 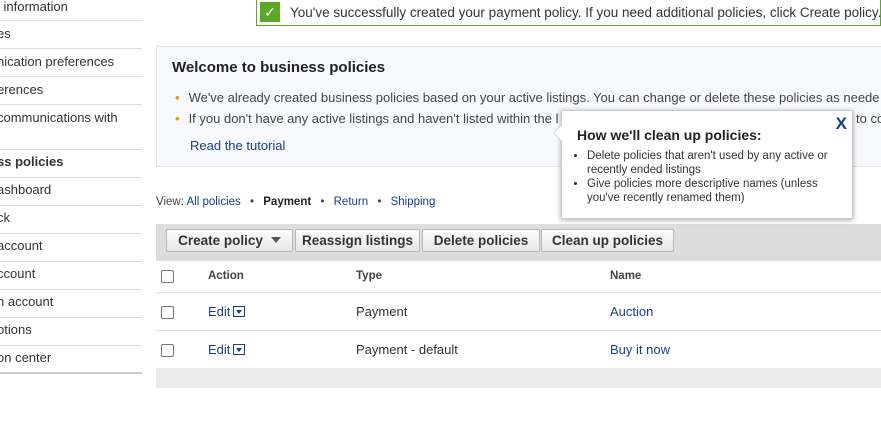 I want to click on sidebar-item-preferences: erences, so click(x=71, y=91).